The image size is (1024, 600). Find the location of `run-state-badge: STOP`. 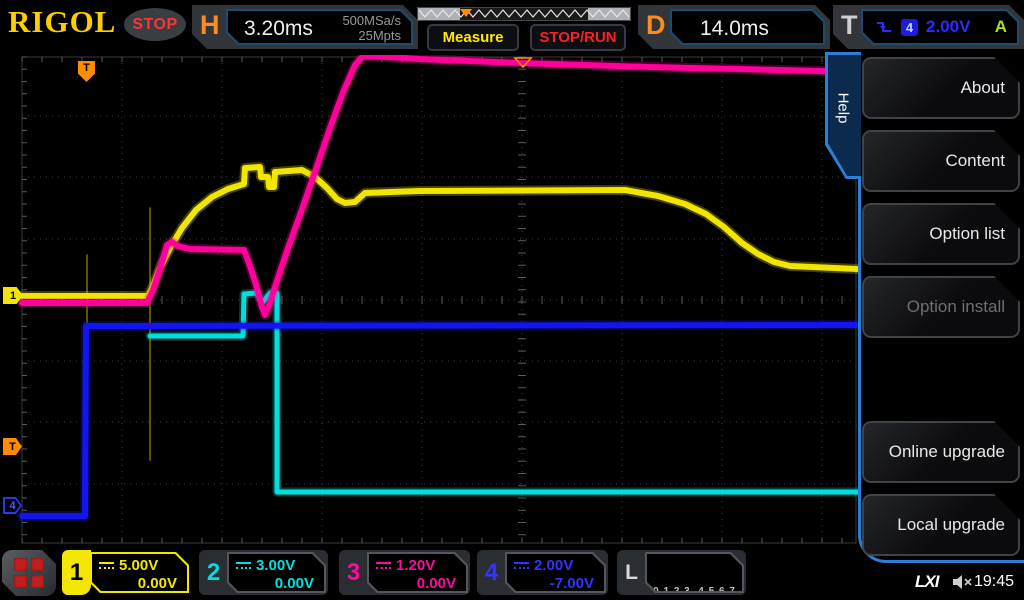

run-state-badge: STOP is located at coordinates (155, 24).